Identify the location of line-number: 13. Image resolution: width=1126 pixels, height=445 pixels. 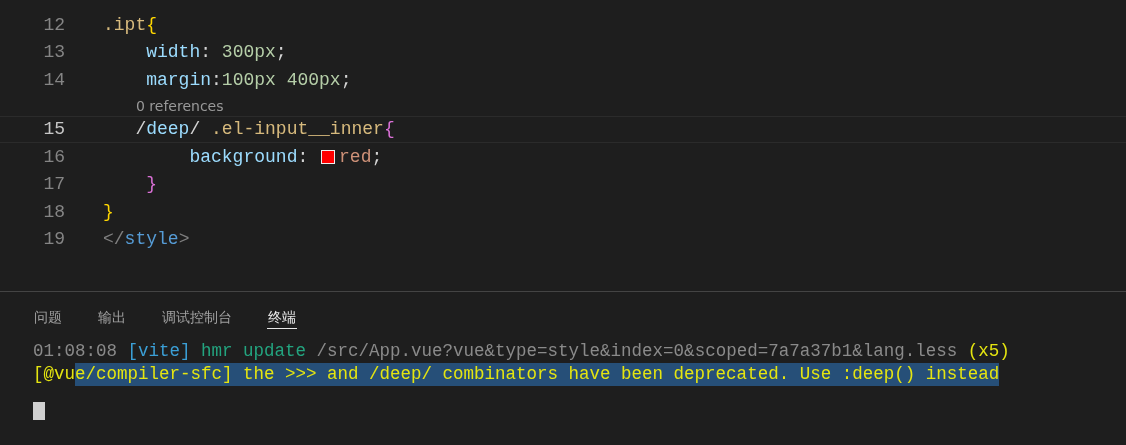
(53, 52).